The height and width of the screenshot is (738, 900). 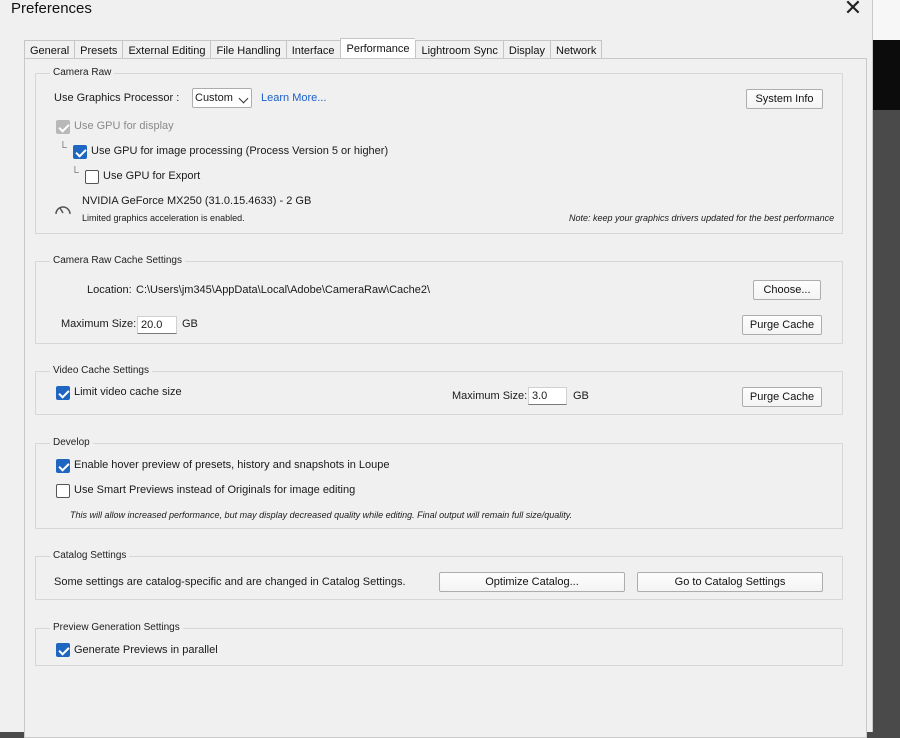 What do you see at coordinates (128, 392) in the screenshot?
I see `limit-video-cache-label: Limit video cache size` at bounding box center [128, 392].